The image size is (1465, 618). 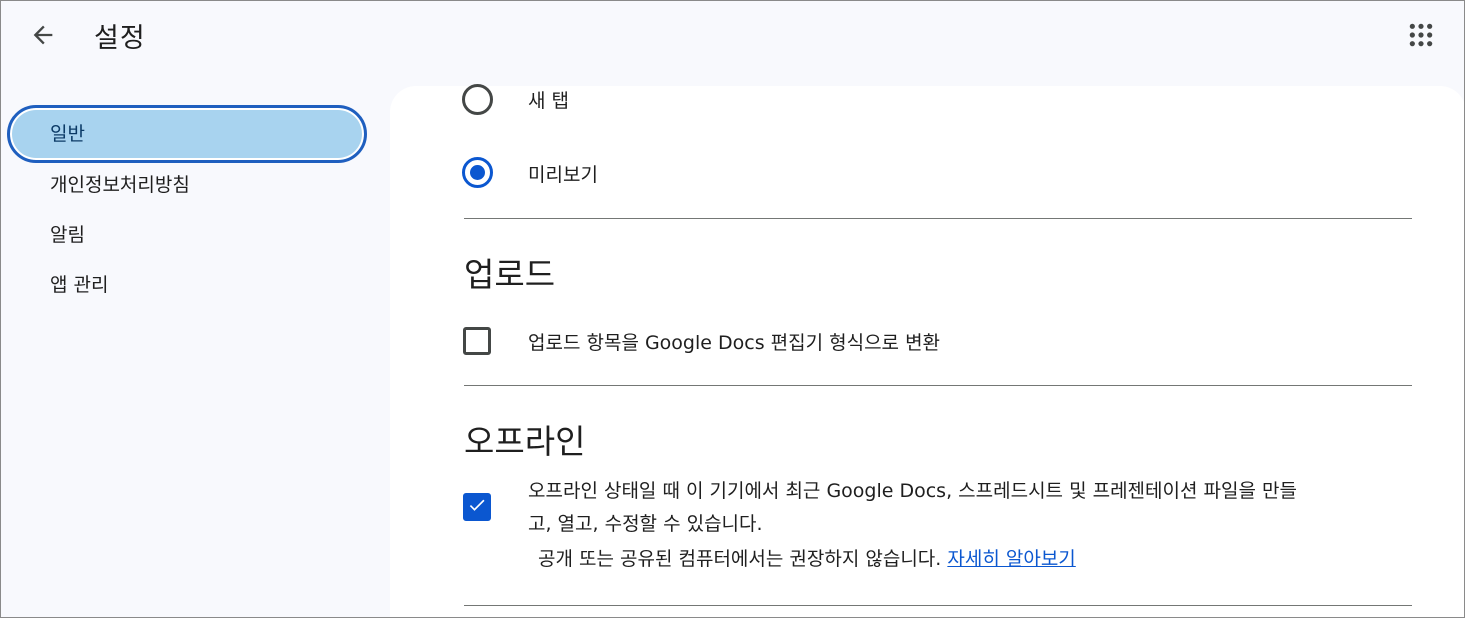 I want to click on back-button, so click(x=43, y=37).